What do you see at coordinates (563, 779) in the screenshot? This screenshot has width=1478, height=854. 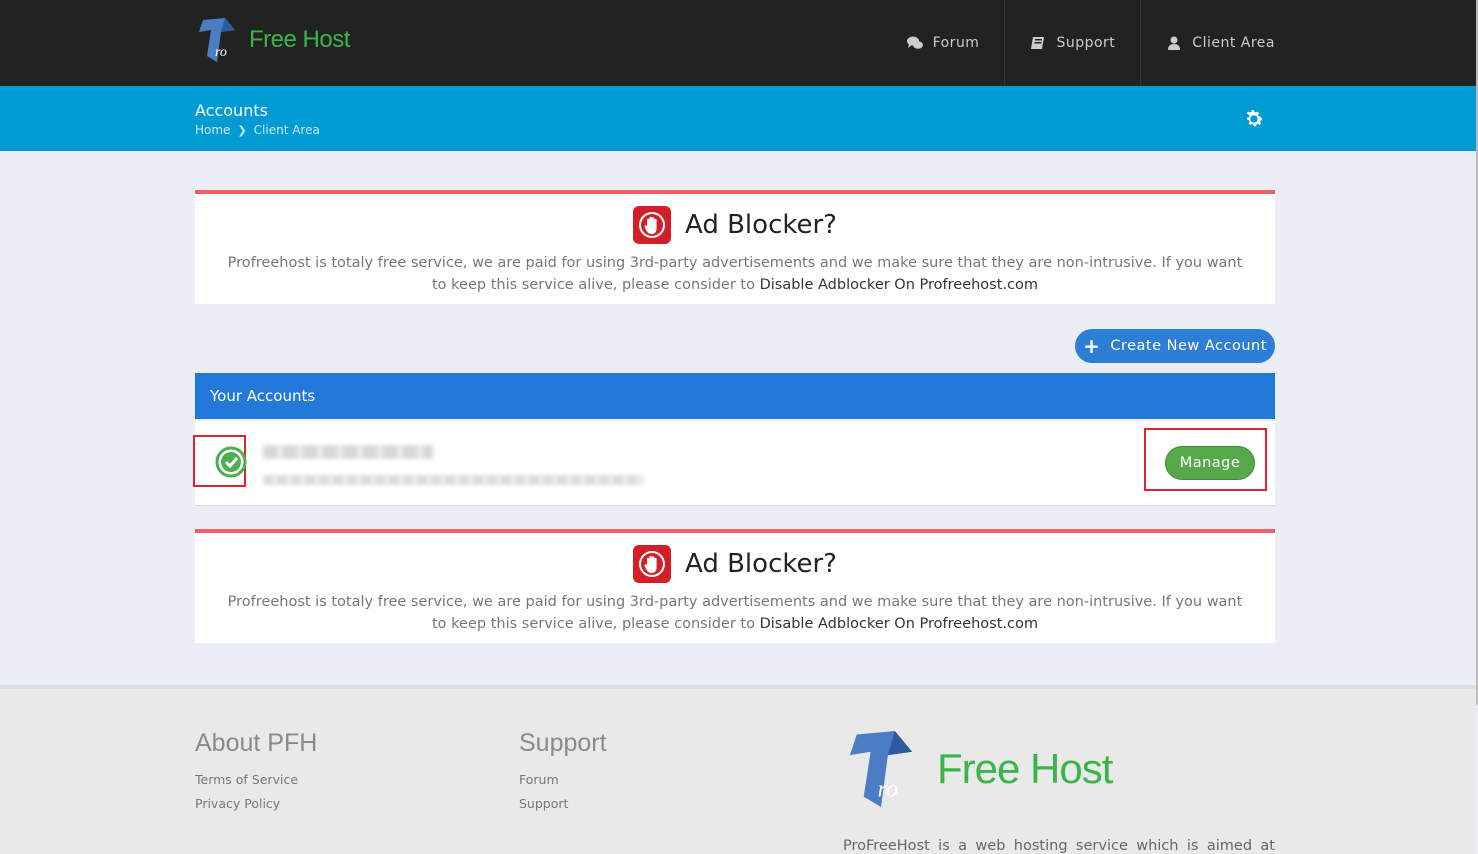 I see `footer-forum-link: Forum` at bounding box center [563, 779].